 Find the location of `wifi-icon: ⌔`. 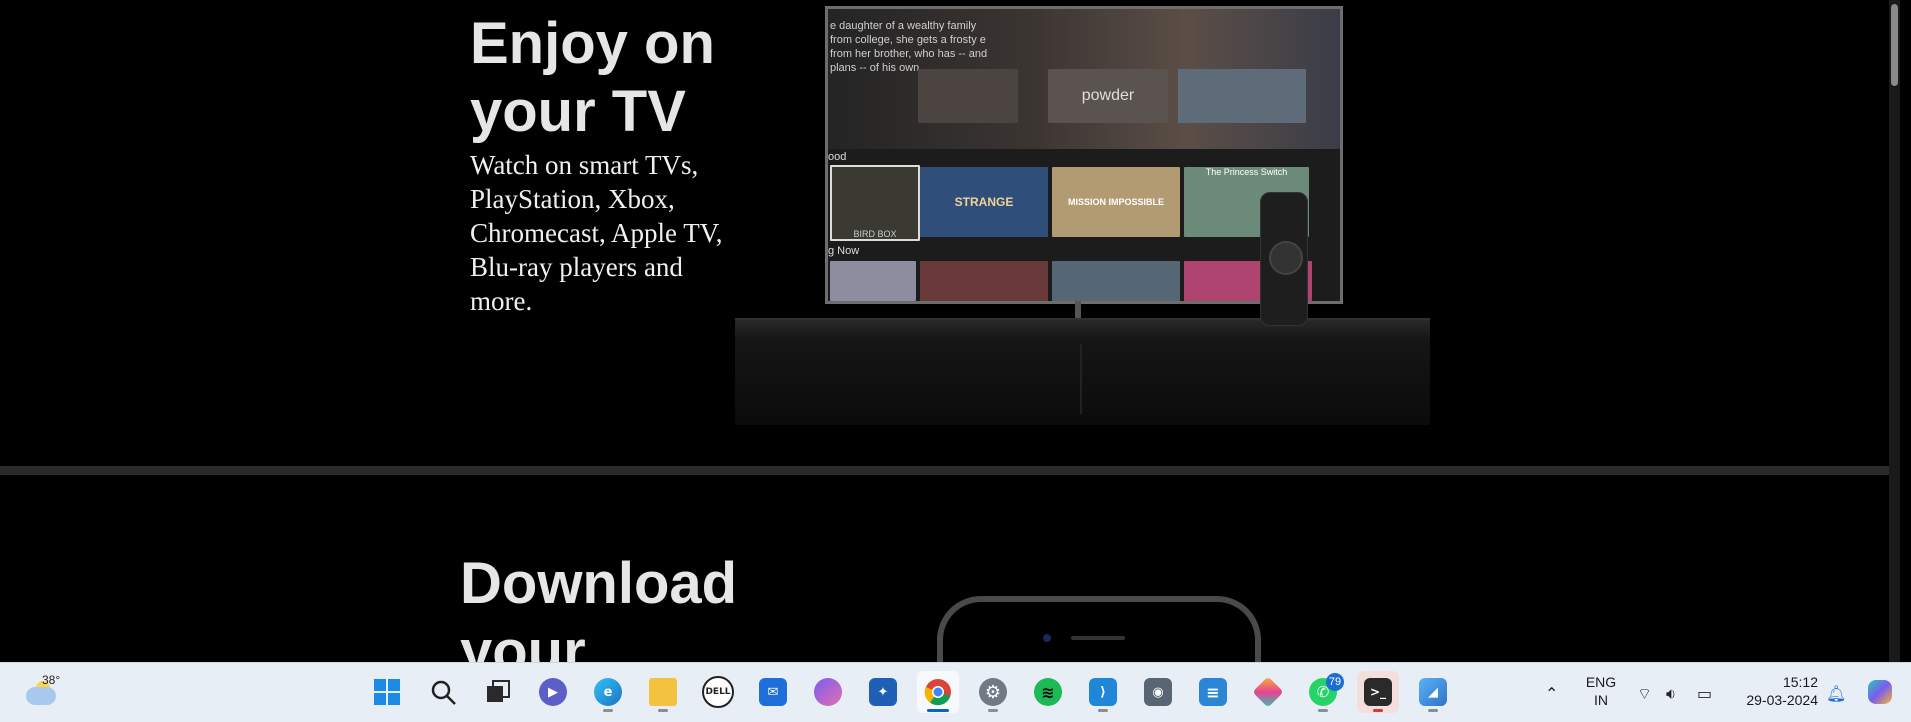

wifi-icon: ⌔ is located at coordinates (1644, 694).